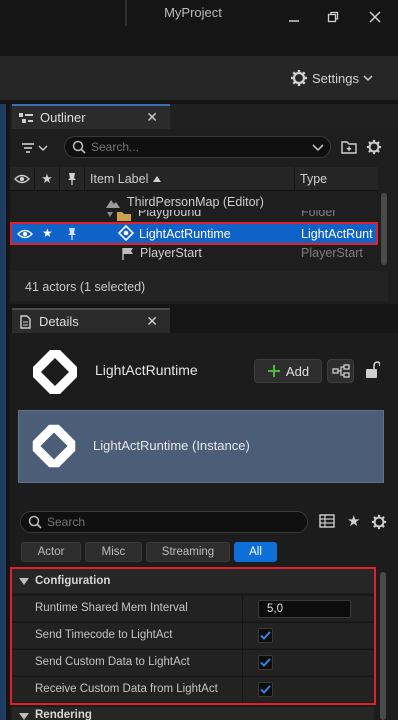 This screenshot has height=720, width=398. I want to click on filter-button, so click(37, 148).